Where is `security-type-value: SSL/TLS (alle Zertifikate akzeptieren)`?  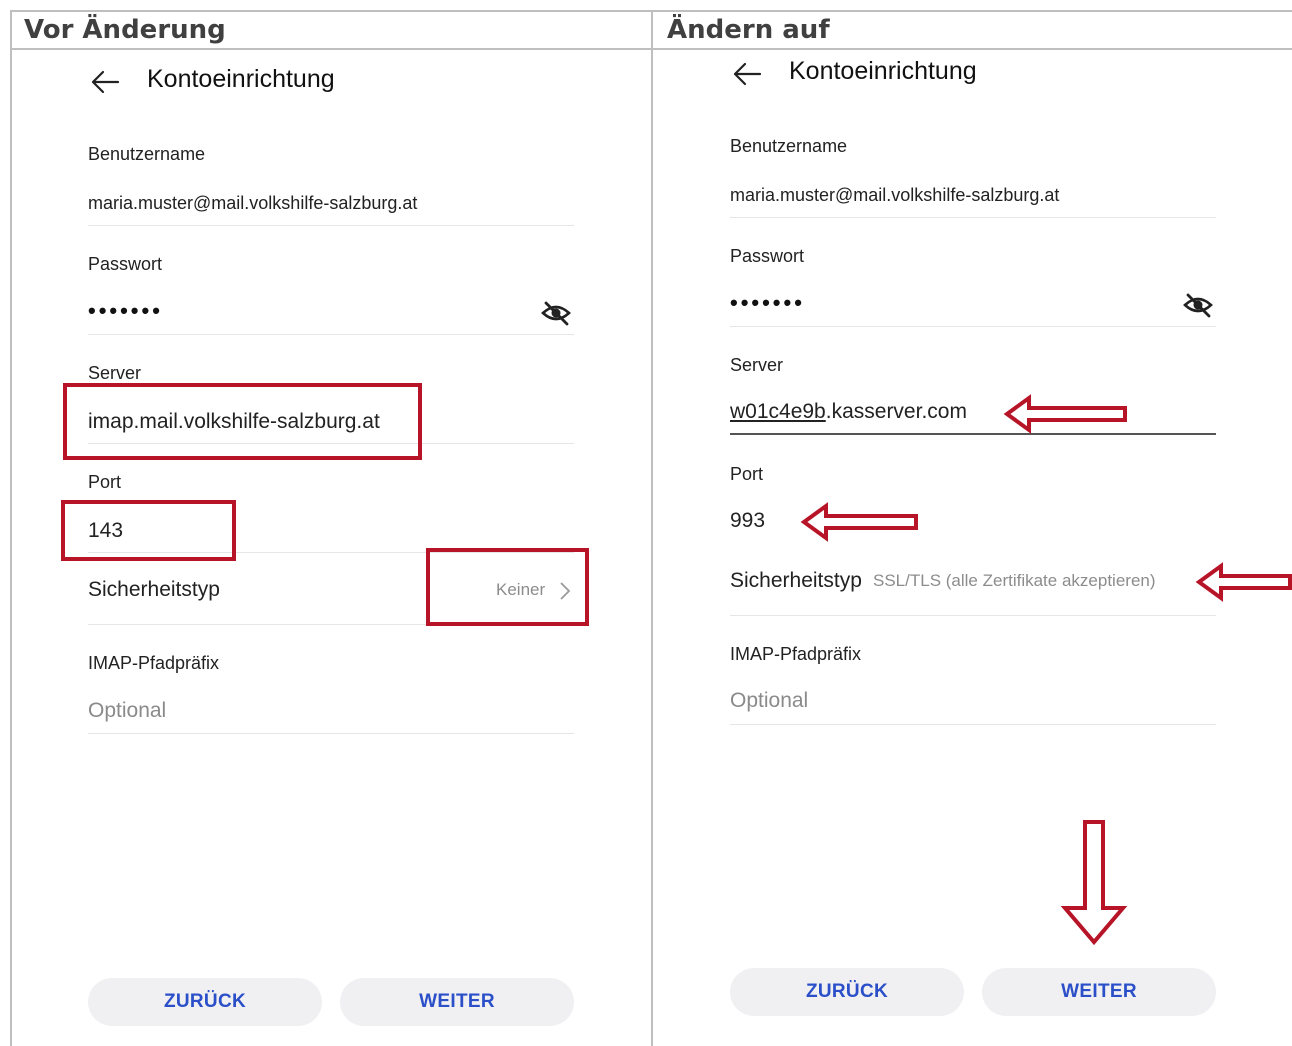 security-type-value: SSL/TLS (alle Zertifikate akzeptieren) is located at coordinates (1014, 581).